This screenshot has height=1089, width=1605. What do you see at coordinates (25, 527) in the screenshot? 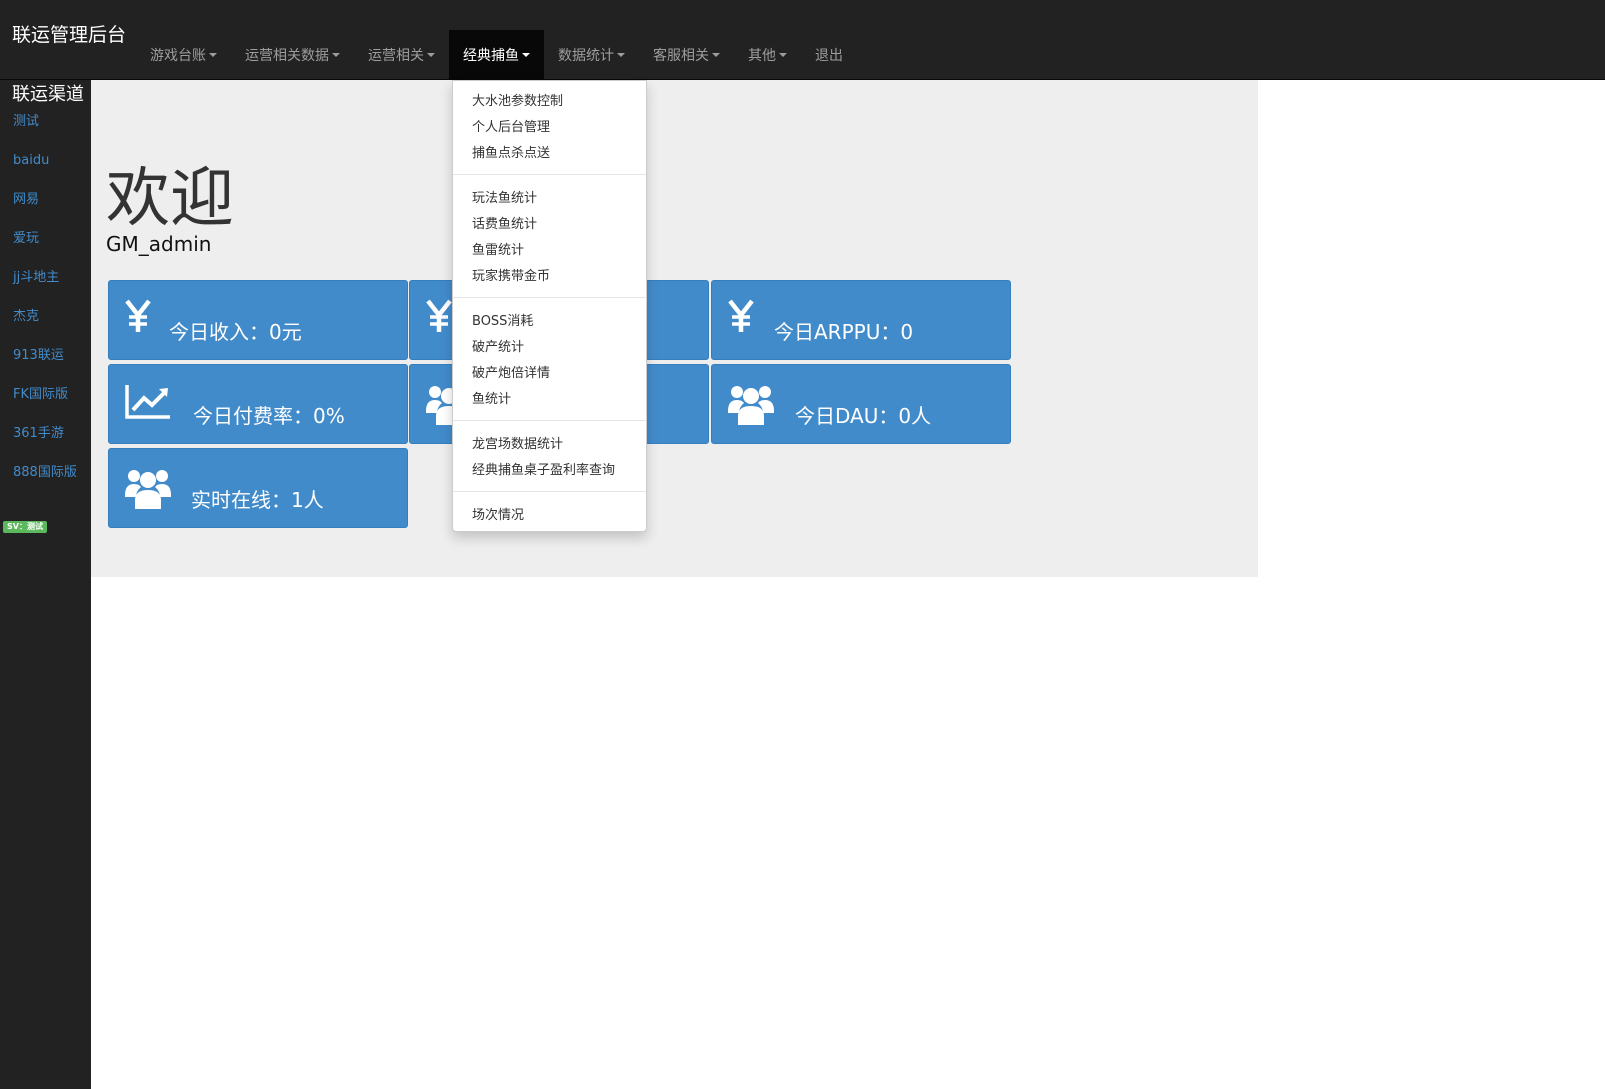
I see `server-badge: SV：测试` at bounding box center [25, 527].